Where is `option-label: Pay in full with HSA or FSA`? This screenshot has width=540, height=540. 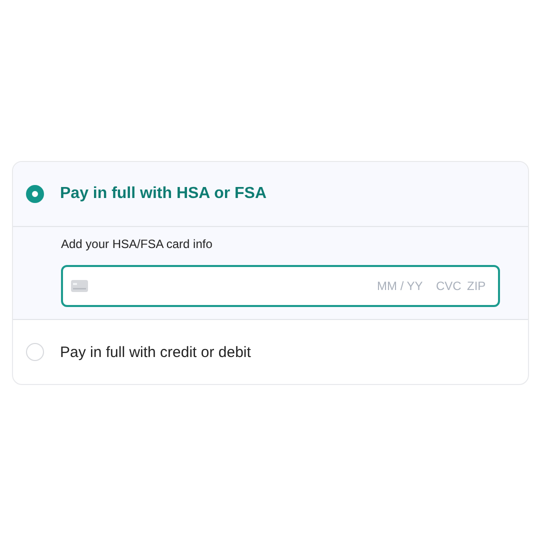 option-label: Pay in full with HSA or FSA is located at coordinates (163, 194).